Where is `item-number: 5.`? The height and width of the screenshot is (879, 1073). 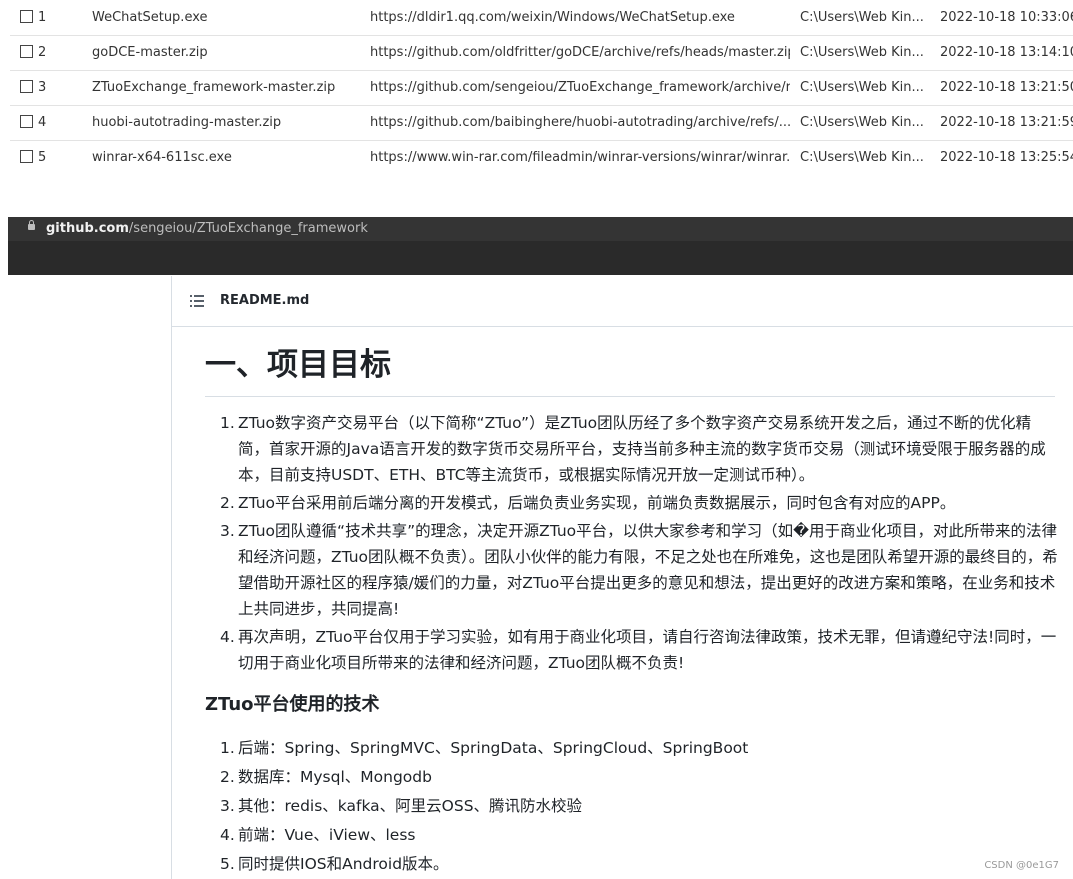
item-number: 5. is located at coordinates (227, 864).